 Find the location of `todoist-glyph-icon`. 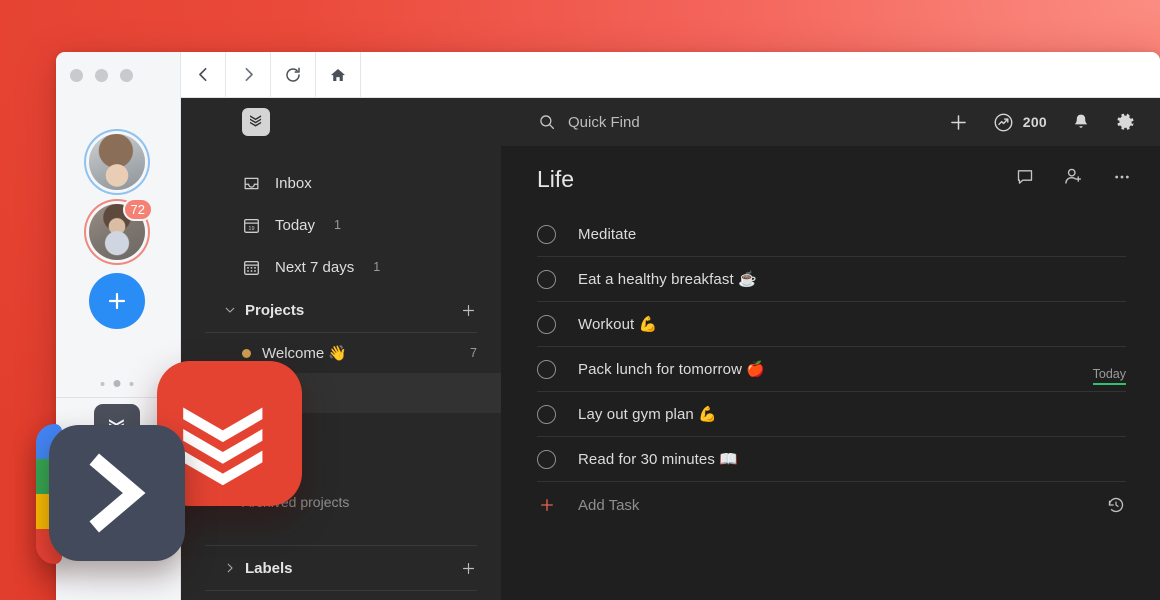

todoist-glyph-icon is located at coordinates (222, 445).